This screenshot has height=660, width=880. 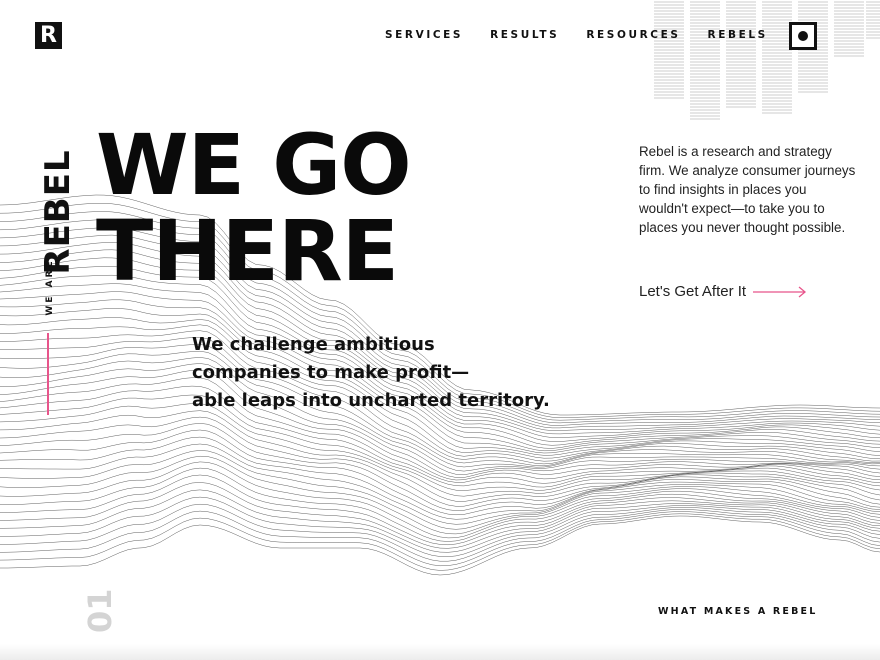 I want to click on about-line-5: places you never thought possible., so click(x=742, y=227).